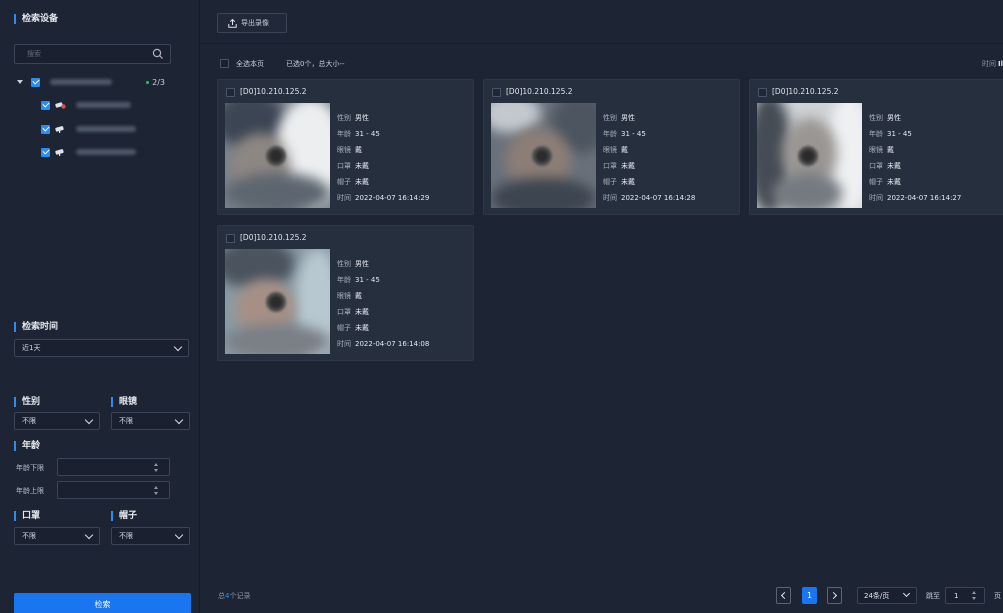  What do you see at coordinates (155, 82) in the screenshot?
I see `online-count: 2/3` at bounding box center [155, 82].